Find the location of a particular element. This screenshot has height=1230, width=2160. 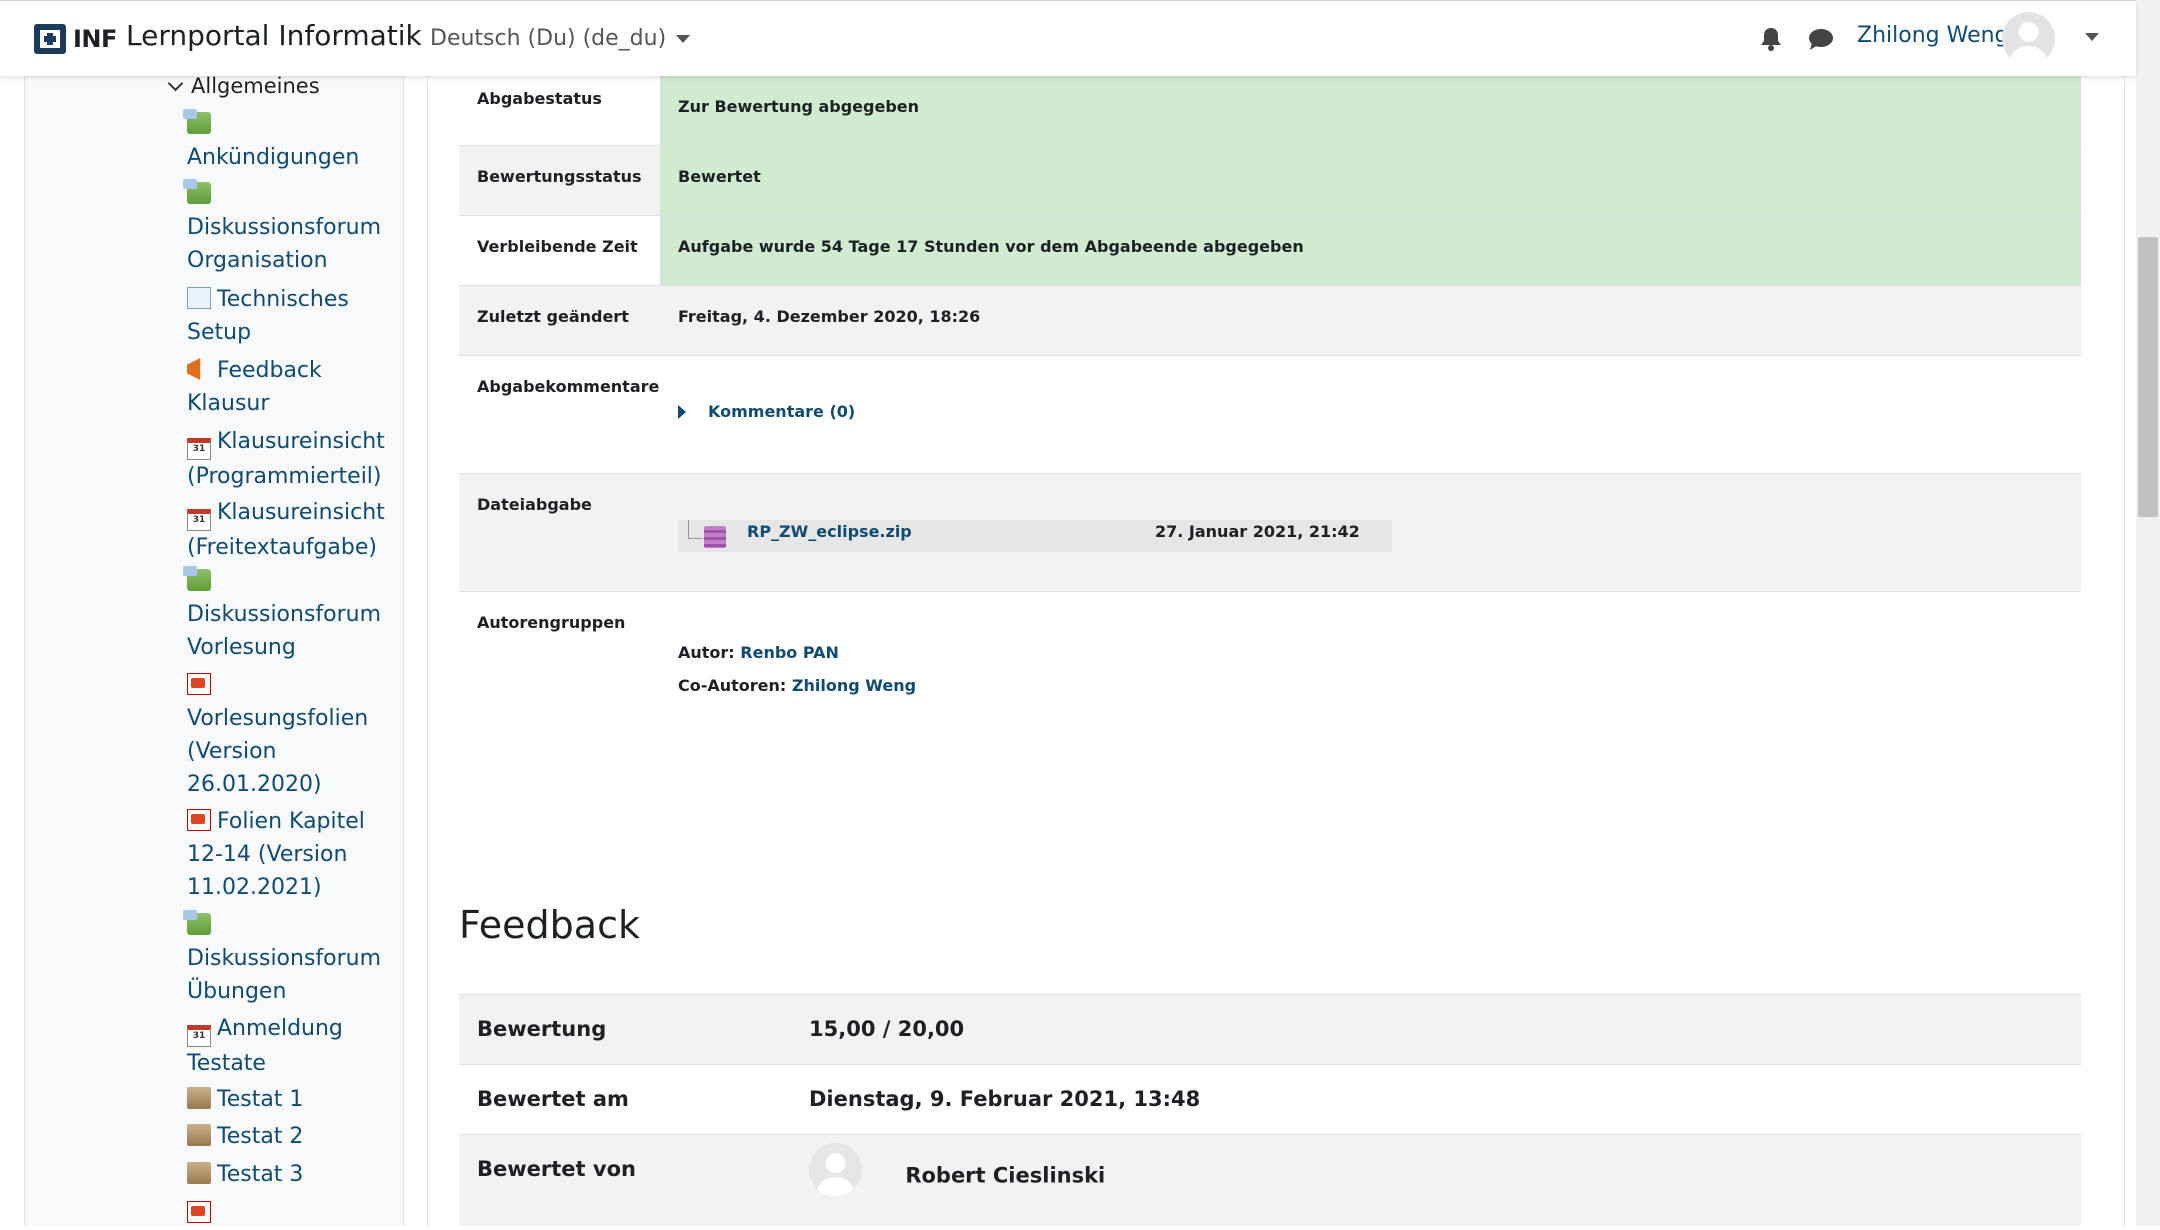

user-name: Zhilong Weng is located at coordinates (1933, 35).